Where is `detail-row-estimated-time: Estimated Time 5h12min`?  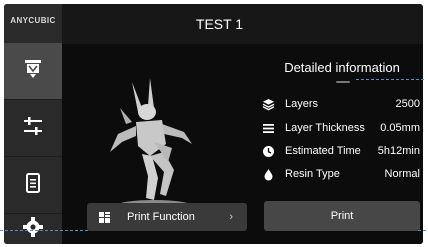 detail-row-estimated-time: Estimated Time 5h12min is located at coordinates (340, 151).